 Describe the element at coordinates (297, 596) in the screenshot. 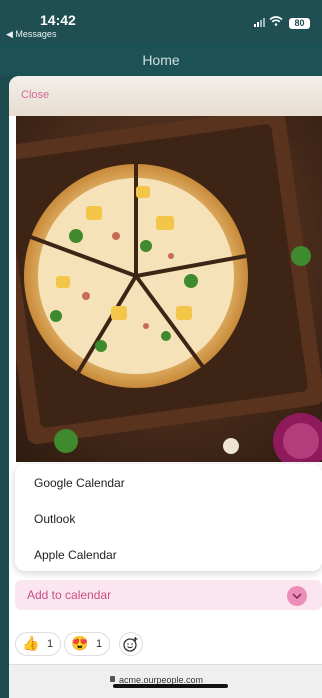

I see `calendar-chevron-icon` at that location.